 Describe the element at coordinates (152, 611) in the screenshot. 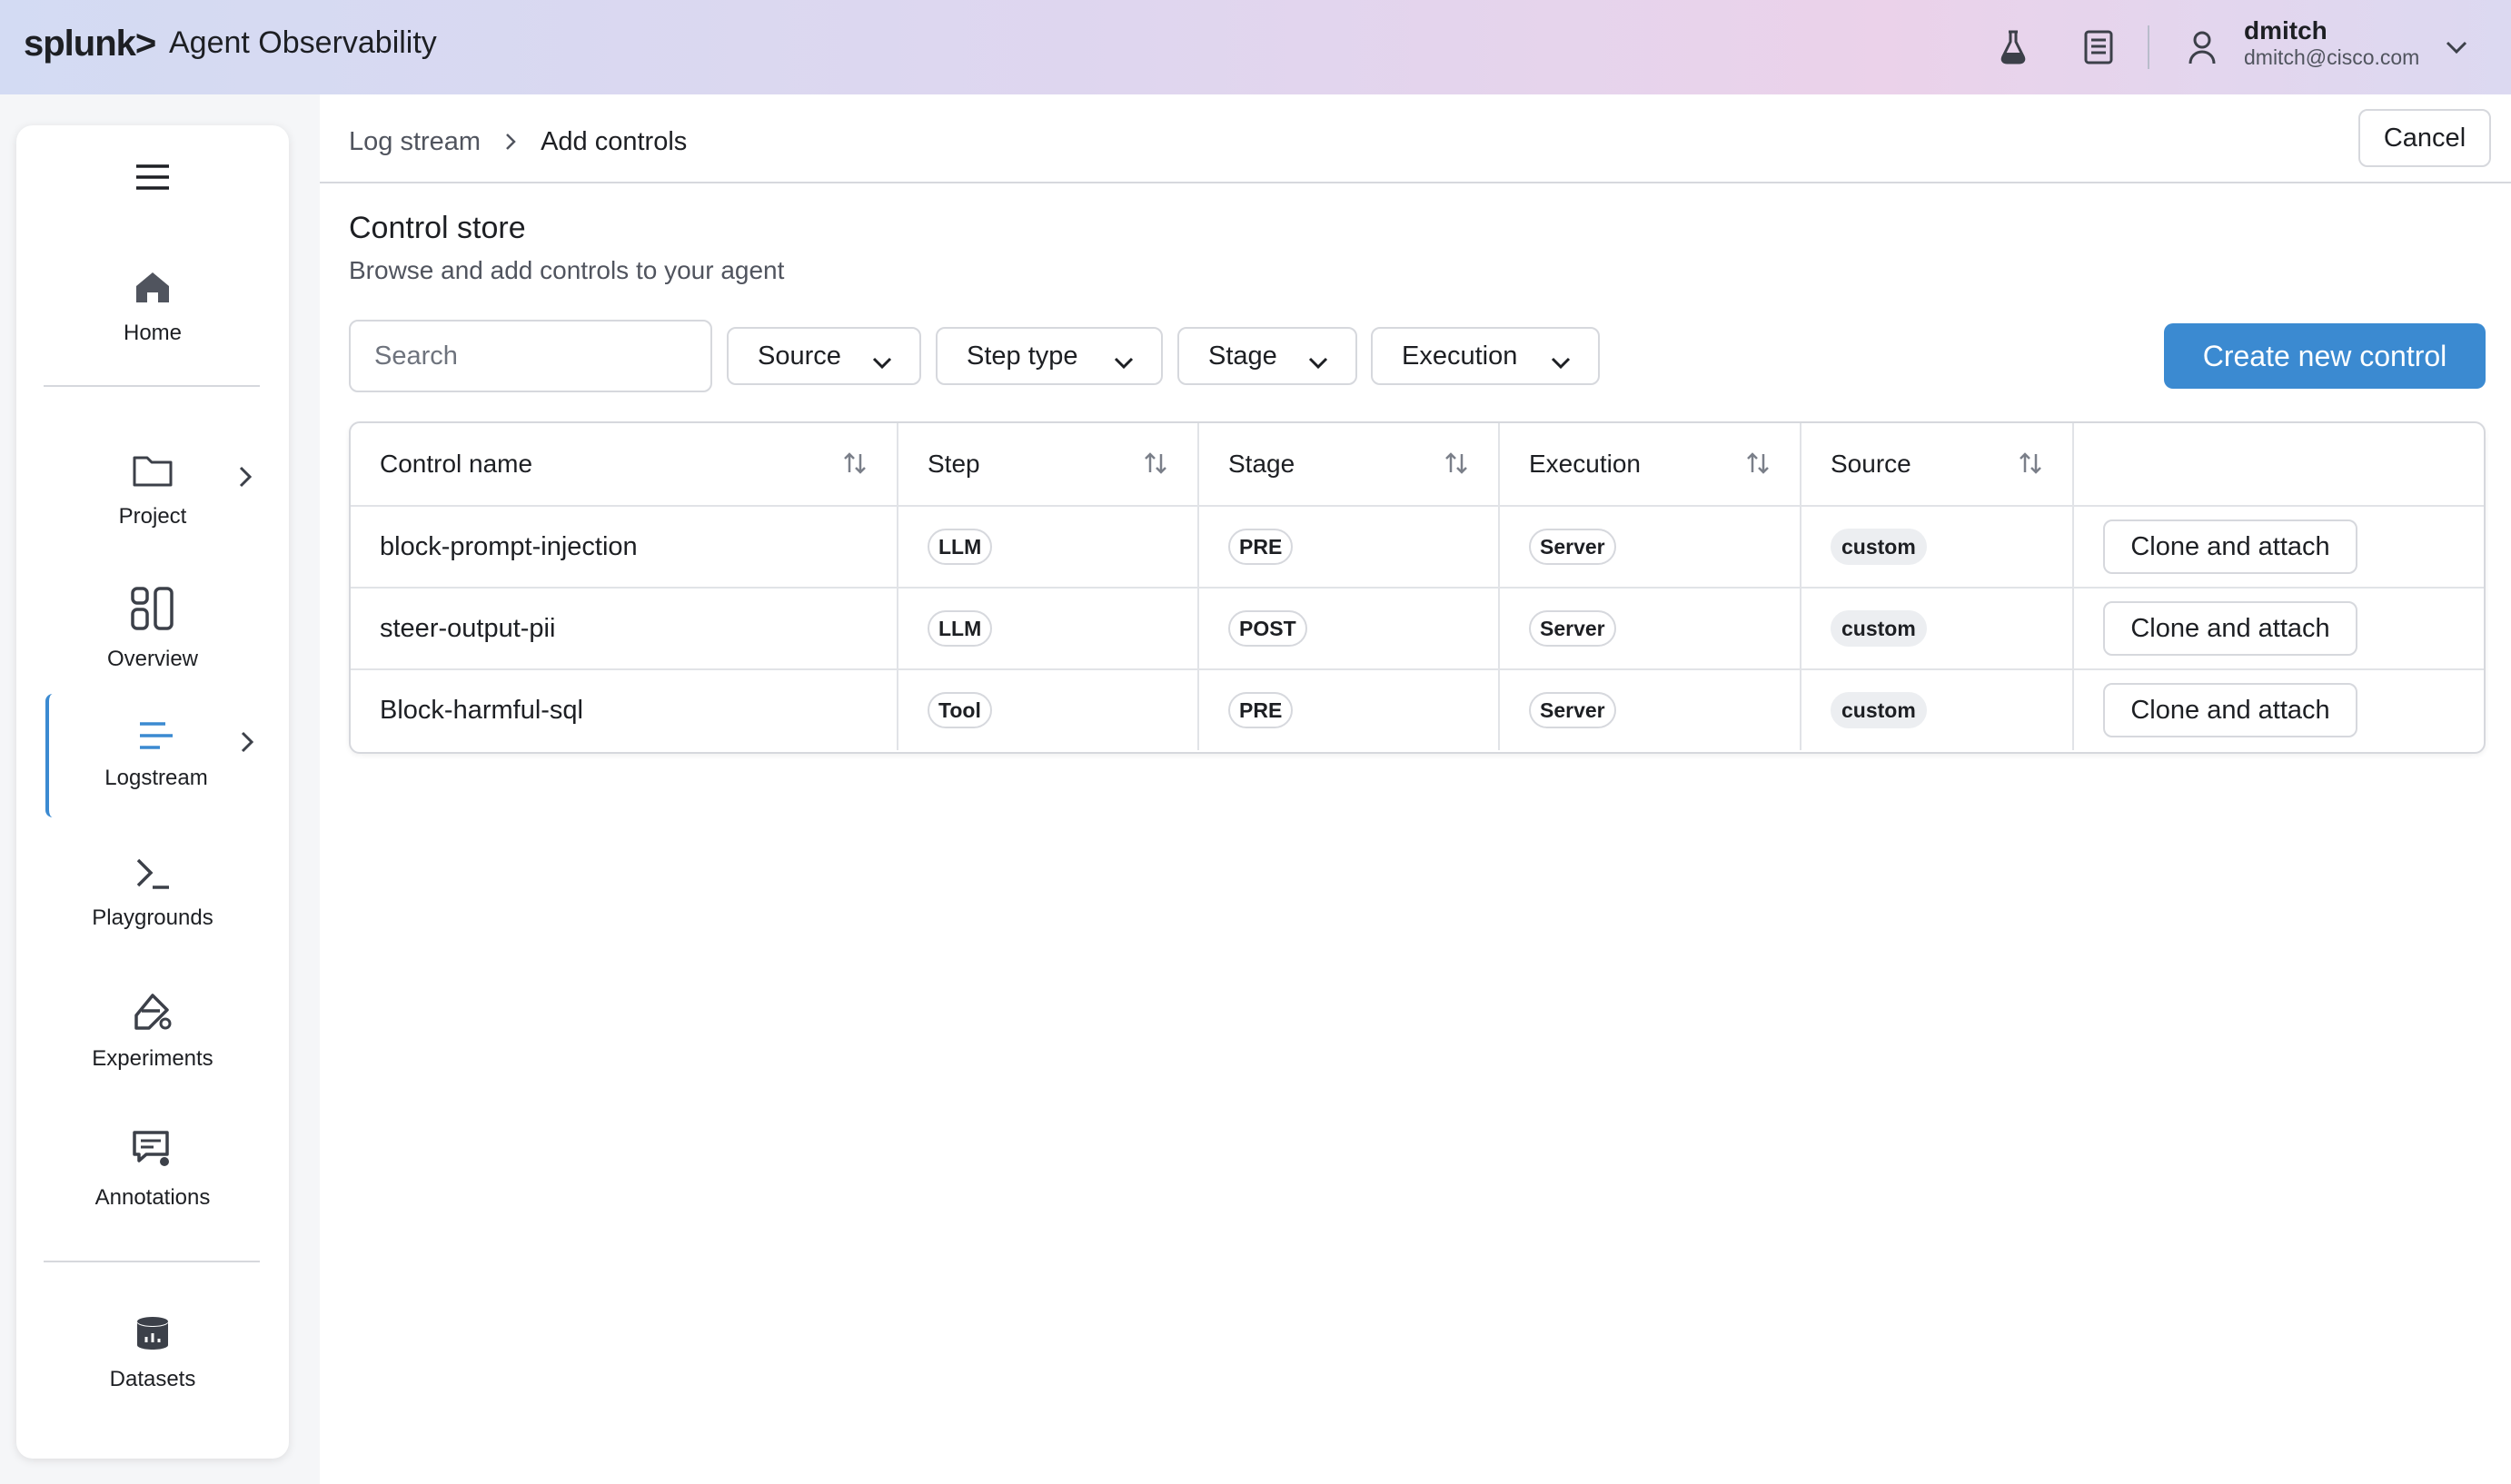

I see `overview-icon` at that location.